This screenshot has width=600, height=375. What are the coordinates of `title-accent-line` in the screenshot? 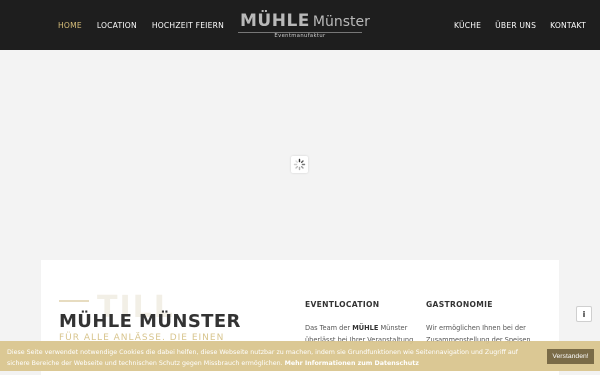 It's located at (74, 301).